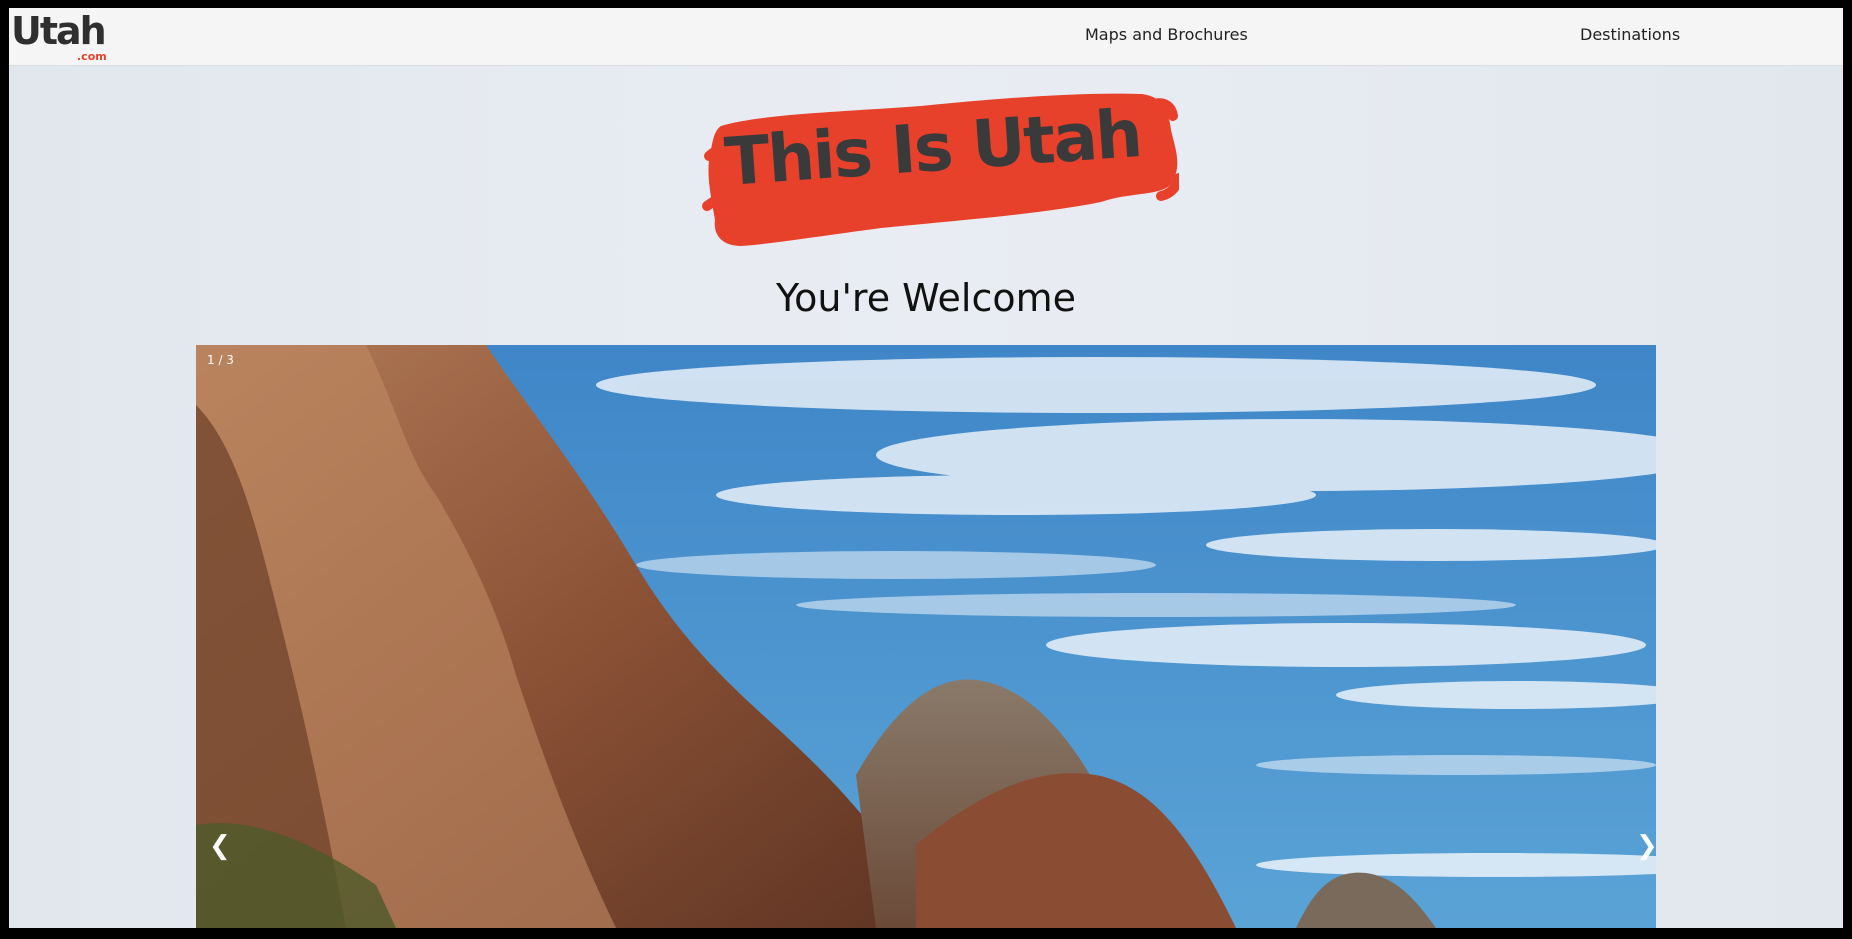 This screenshot has width=1852, height=939. Describe the element at coordinates (92, 56) in the screenshot. I see `logo-domain: .com` at that location.